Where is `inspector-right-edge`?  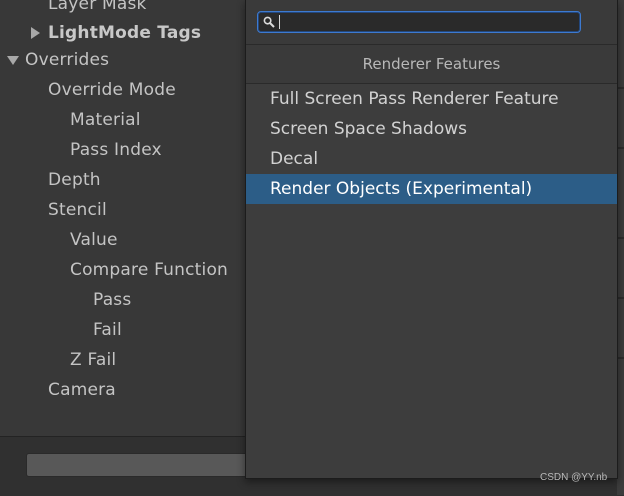 inspector-right-edge is located at coordinates (620, 247).